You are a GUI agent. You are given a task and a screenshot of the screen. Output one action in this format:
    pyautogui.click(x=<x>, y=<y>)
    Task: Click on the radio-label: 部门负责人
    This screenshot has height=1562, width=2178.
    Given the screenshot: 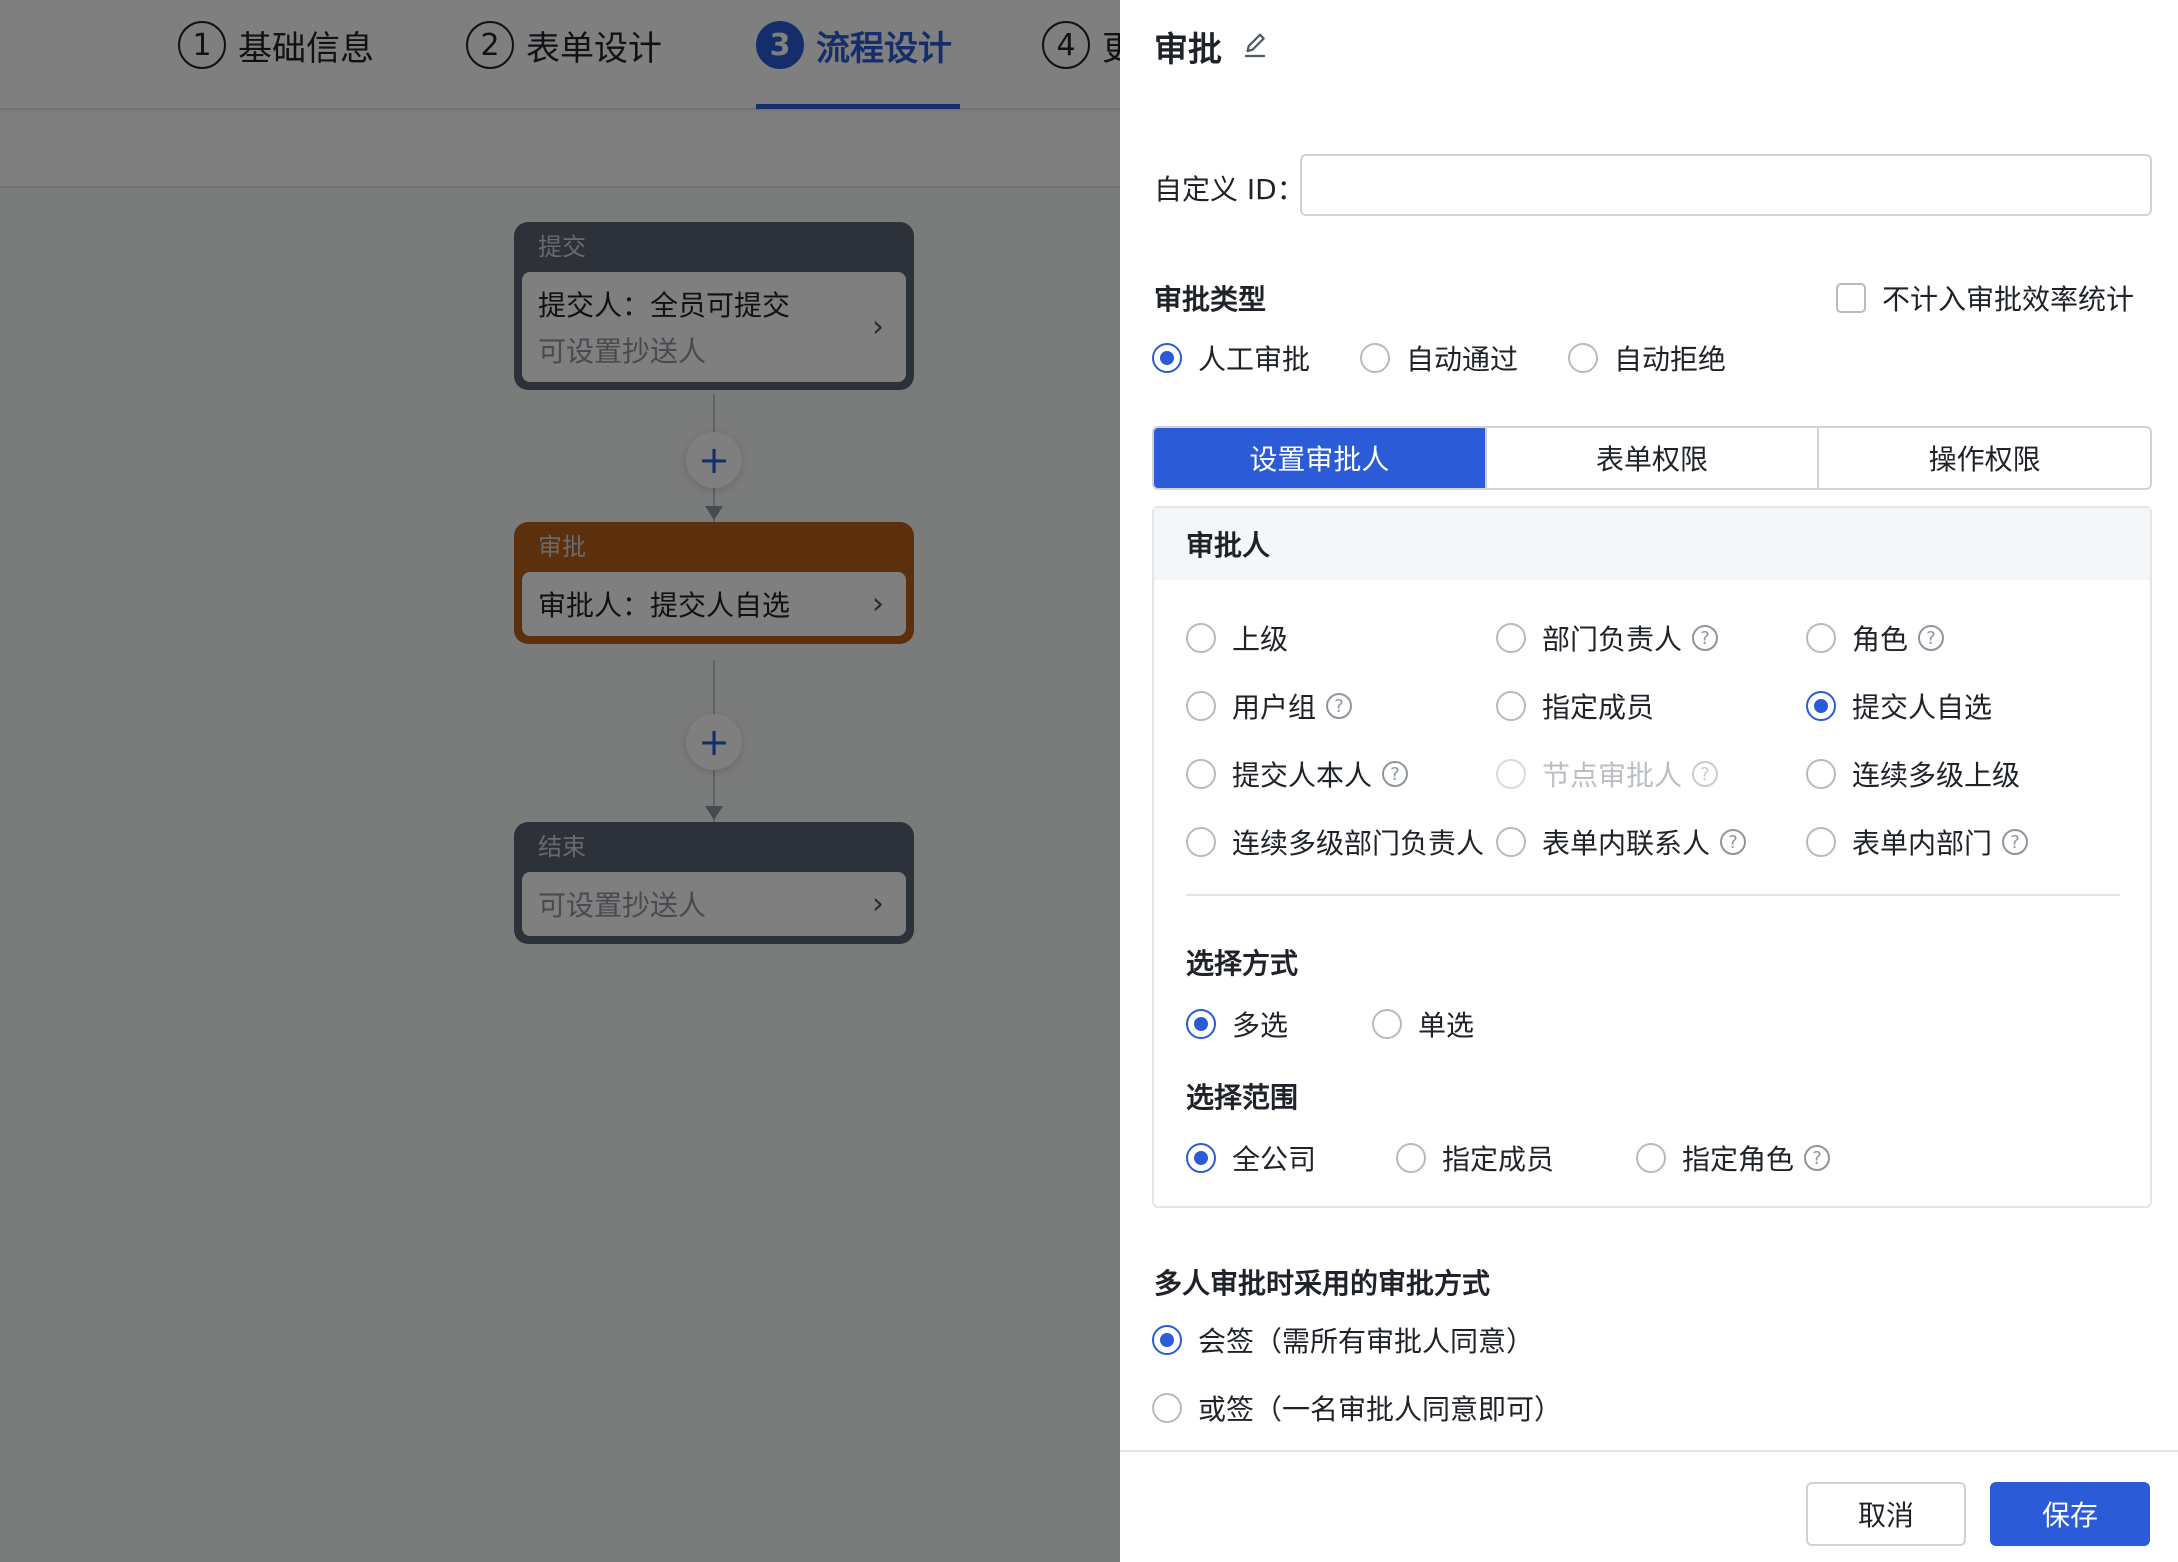 What is the action you would take?
    pyautogui.click(x=1612, y=639)
    